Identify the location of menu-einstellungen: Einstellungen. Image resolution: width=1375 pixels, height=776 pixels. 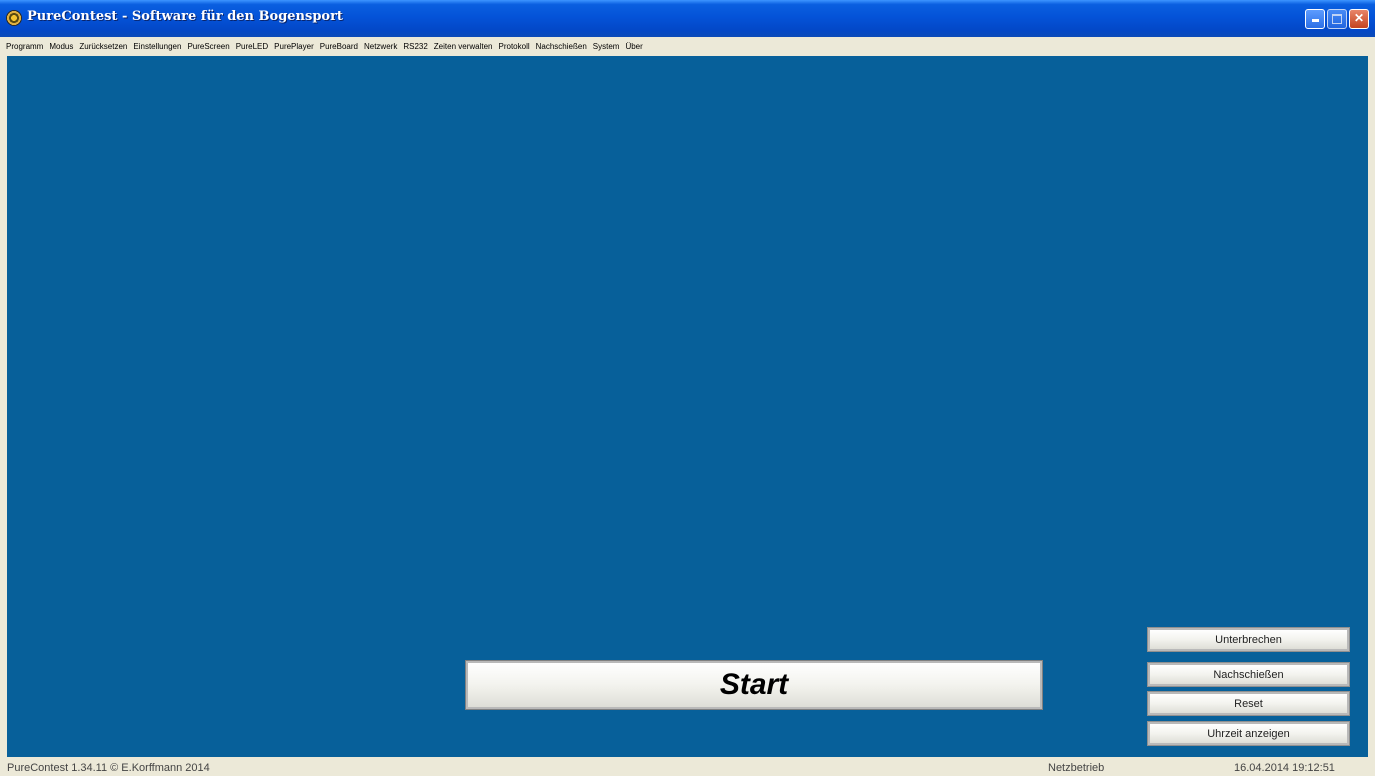
(157, 46).